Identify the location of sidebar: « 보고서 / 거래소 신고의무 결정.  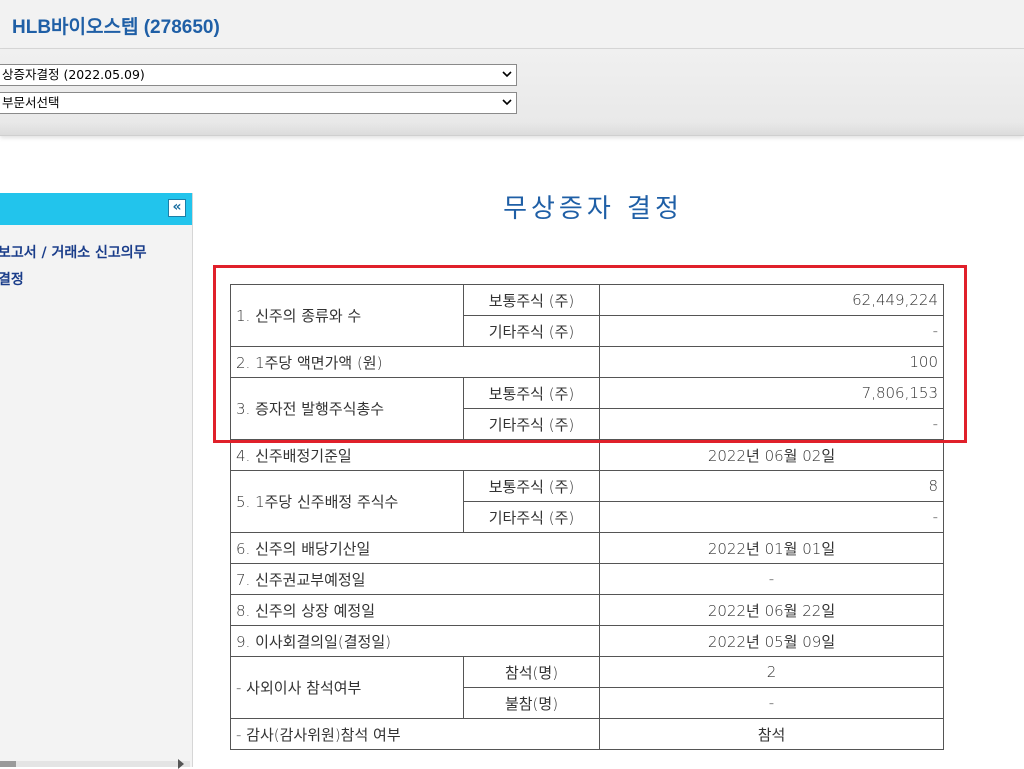
(96, 481).